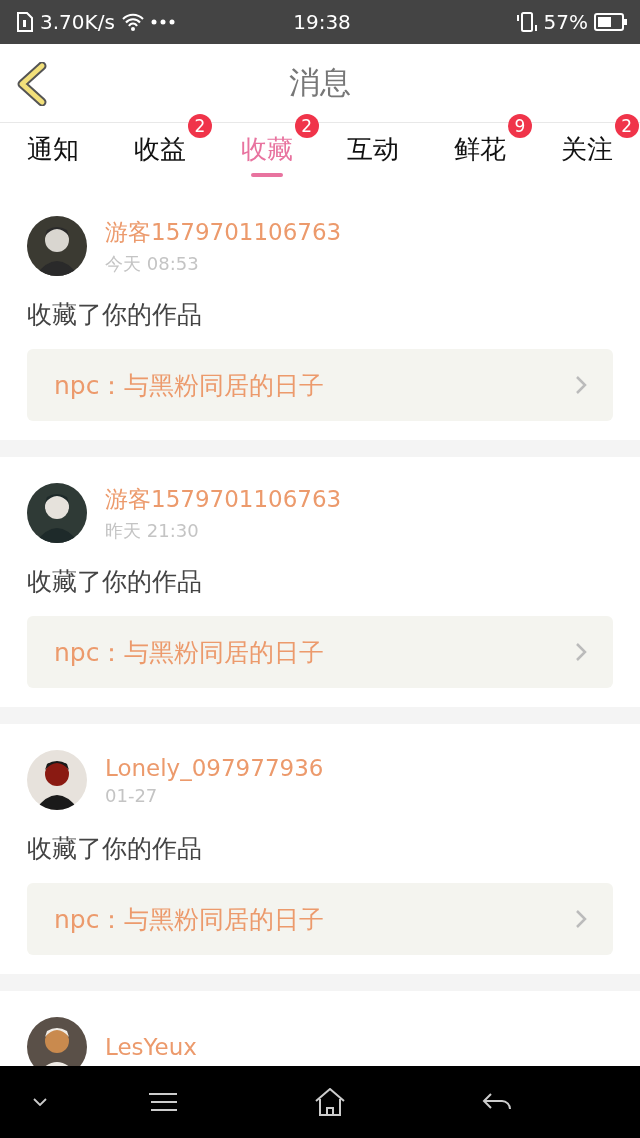 This screenshot has height=1138, width=640. I want to click on user-name: Lonely_097977936, so click(214, 767).